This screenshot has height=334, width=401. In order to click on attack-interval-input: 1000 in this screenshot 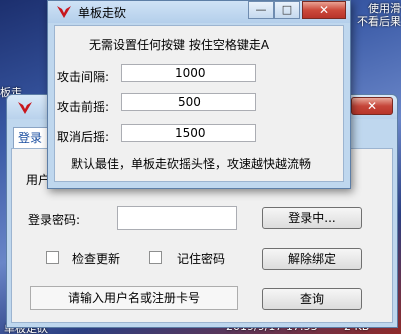, I will do `click(188, 73)`.